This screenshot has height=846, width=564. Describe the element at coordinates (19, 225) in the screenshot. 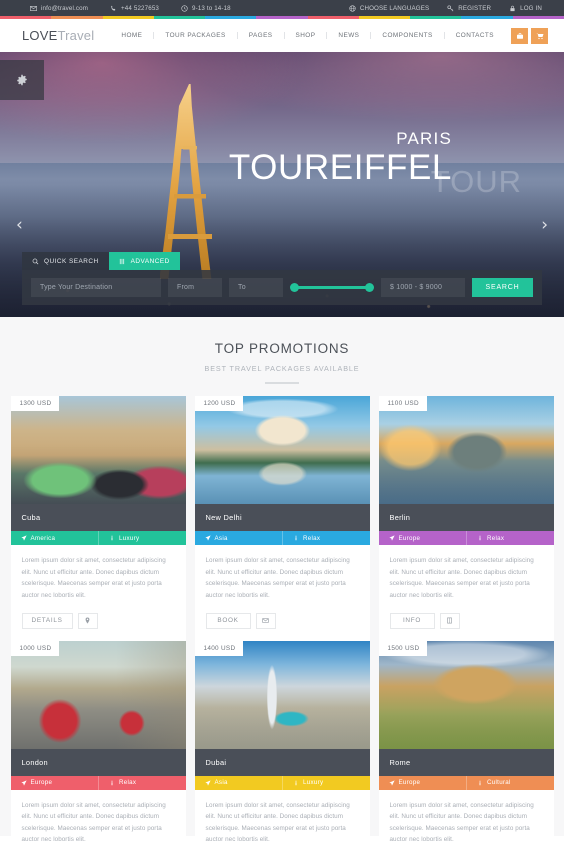

I see `carousel-prev-arrow: ‹` at that location.